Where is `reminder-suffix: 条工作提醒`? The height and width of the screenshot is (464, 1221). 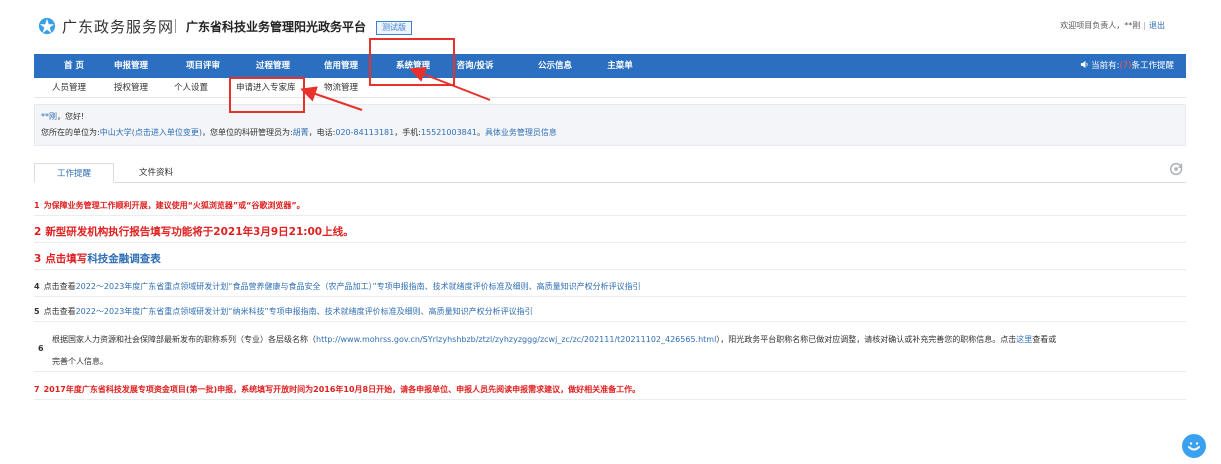 reminder-suffix: 条工作提醒 is located at coordinates (1152, 66).